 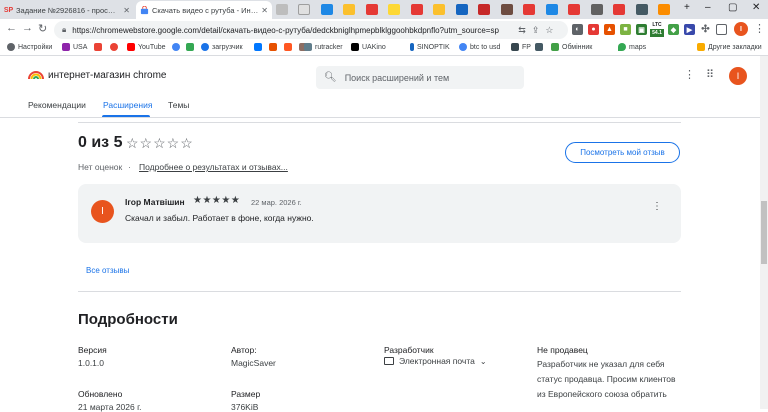 I want to click on extension-icon: ▲, so click(x=609, y=29).